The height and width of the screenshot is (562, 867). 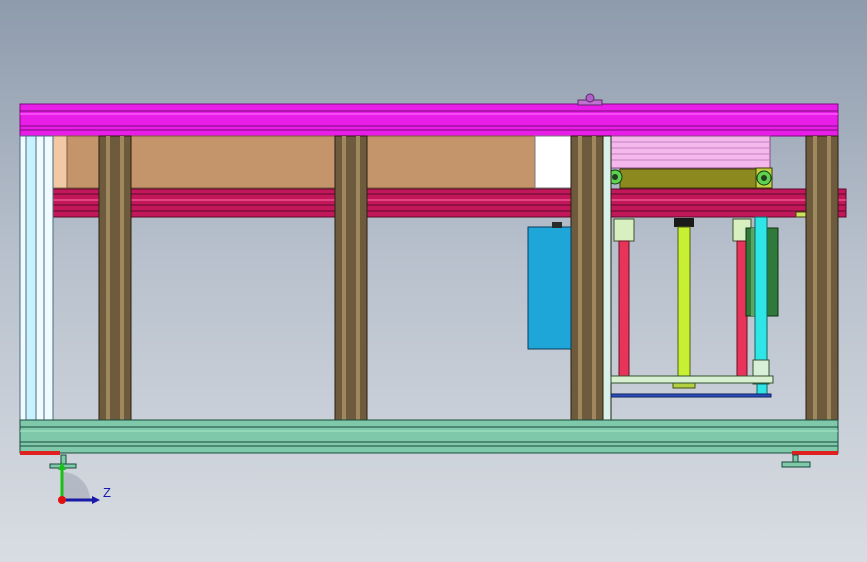 I want to click on base-frame, so click(x=429, y=437).